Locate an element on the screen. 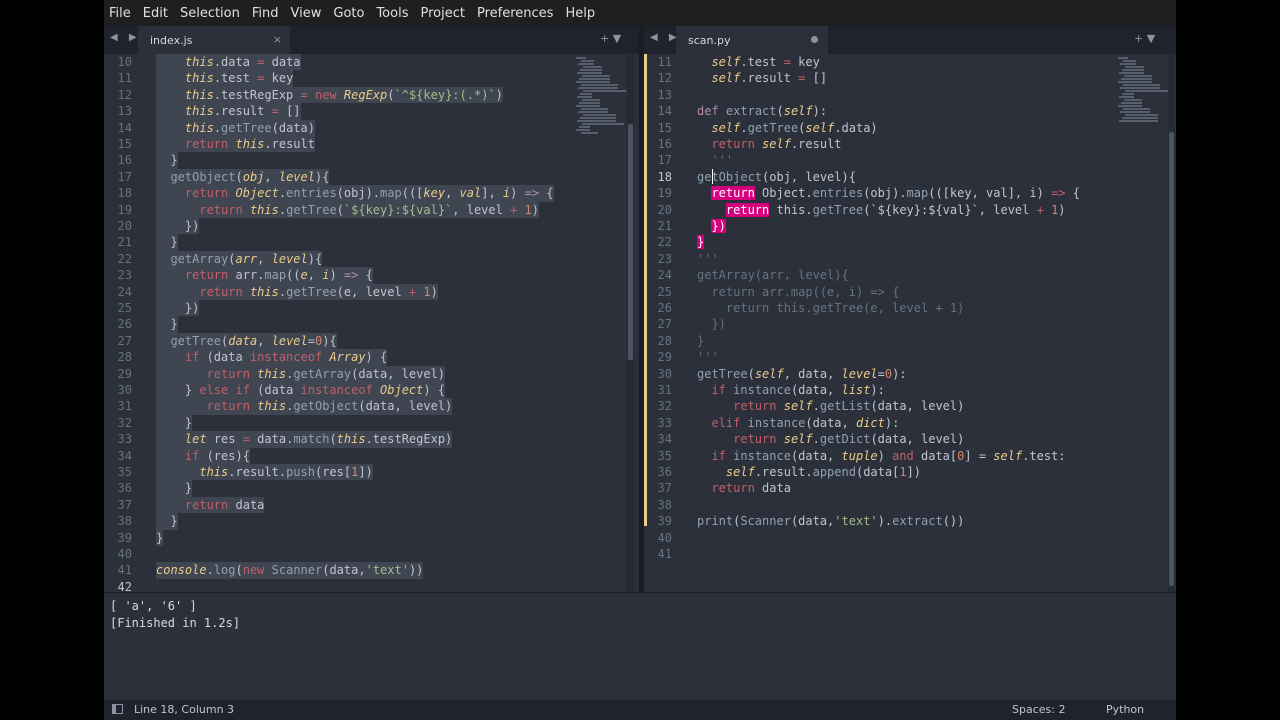 This screenshot has width=1280, height=720. code-line: 18 getObject(obj, level){ is located at coordinates (910, 177).